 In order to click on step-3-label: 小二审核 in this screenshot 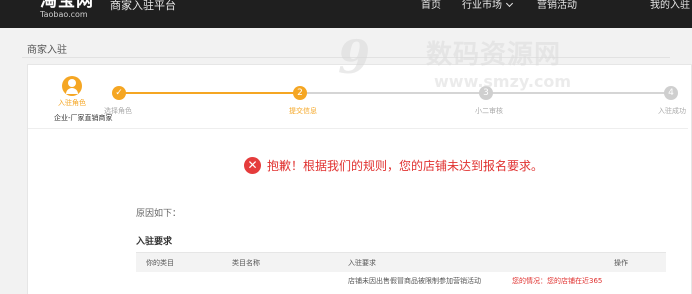, I will do `click(489, 111)`.